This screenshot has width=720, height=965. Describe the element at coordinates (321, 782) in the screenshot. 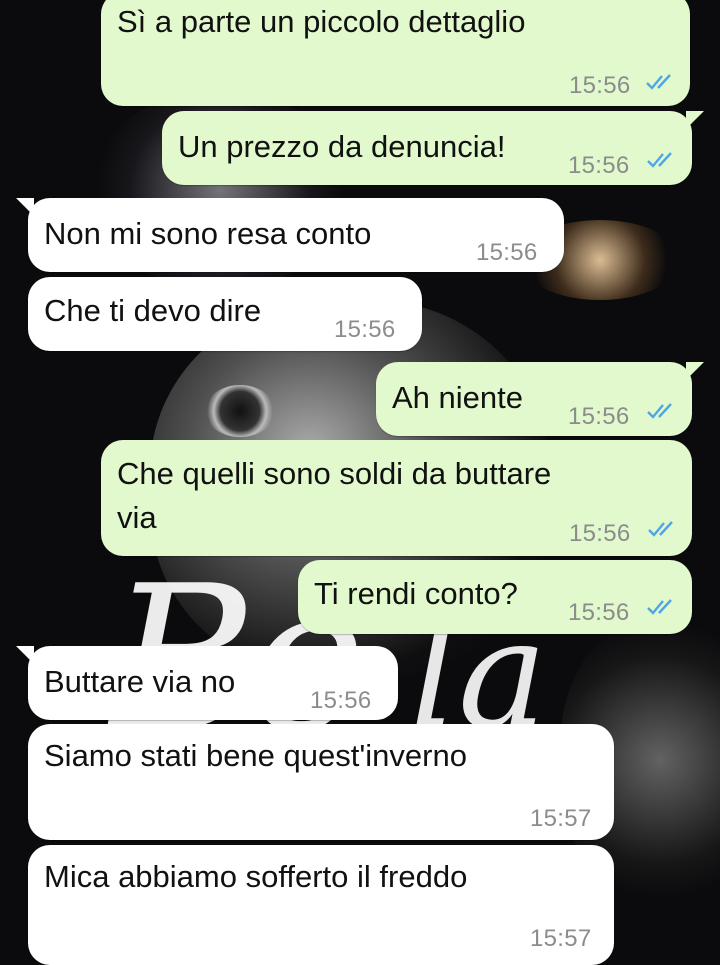

I see `message-bubble-incoming: Siamo stati bene quest'inverno 15:57` at that location.